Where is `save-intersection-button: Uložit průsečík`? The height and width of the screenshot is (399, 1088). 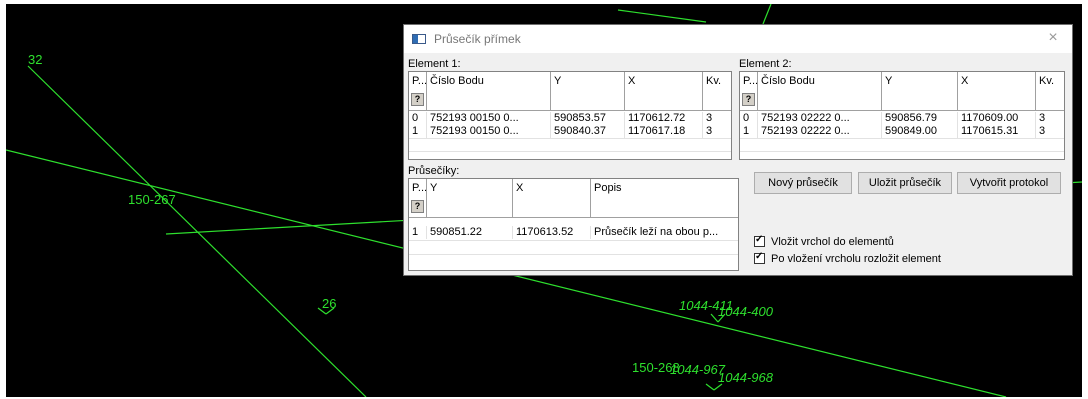
save-intersection-button: Uložit průsečík is located at coordinates (905, 183).